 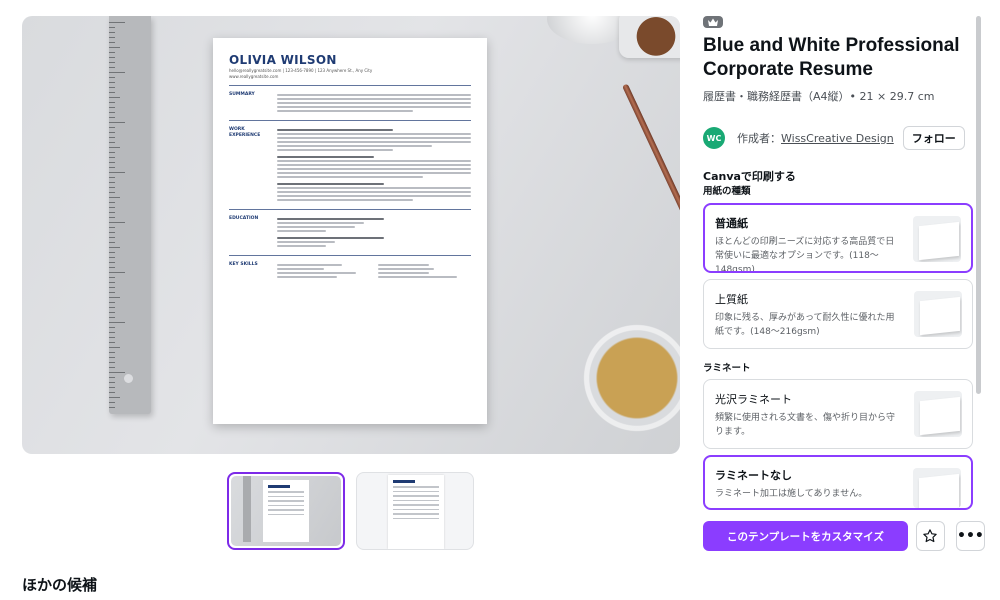 I want to click on panel-scrollbar, so click(x=978, y=205).